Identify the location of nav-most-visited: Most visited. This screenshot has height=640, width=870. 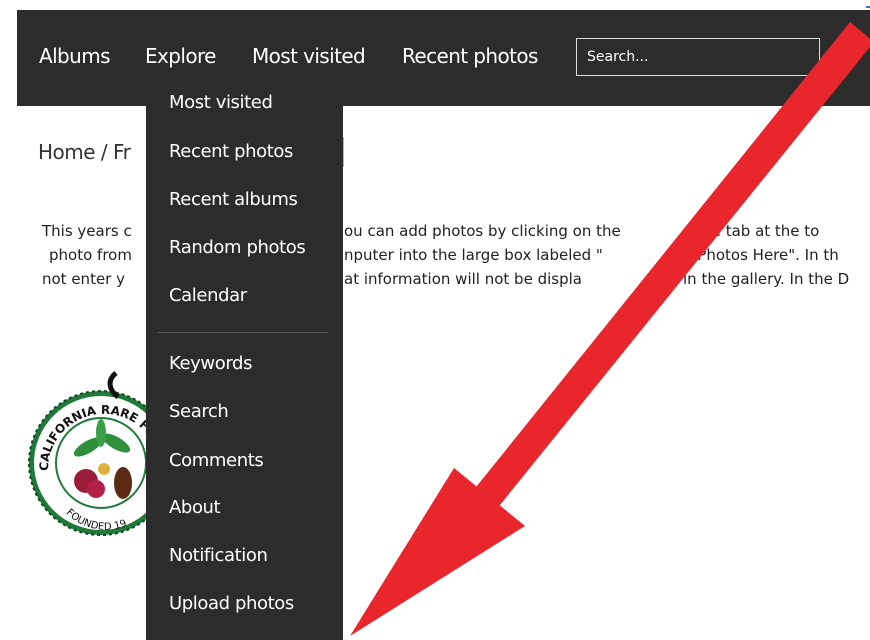
(309, 56).